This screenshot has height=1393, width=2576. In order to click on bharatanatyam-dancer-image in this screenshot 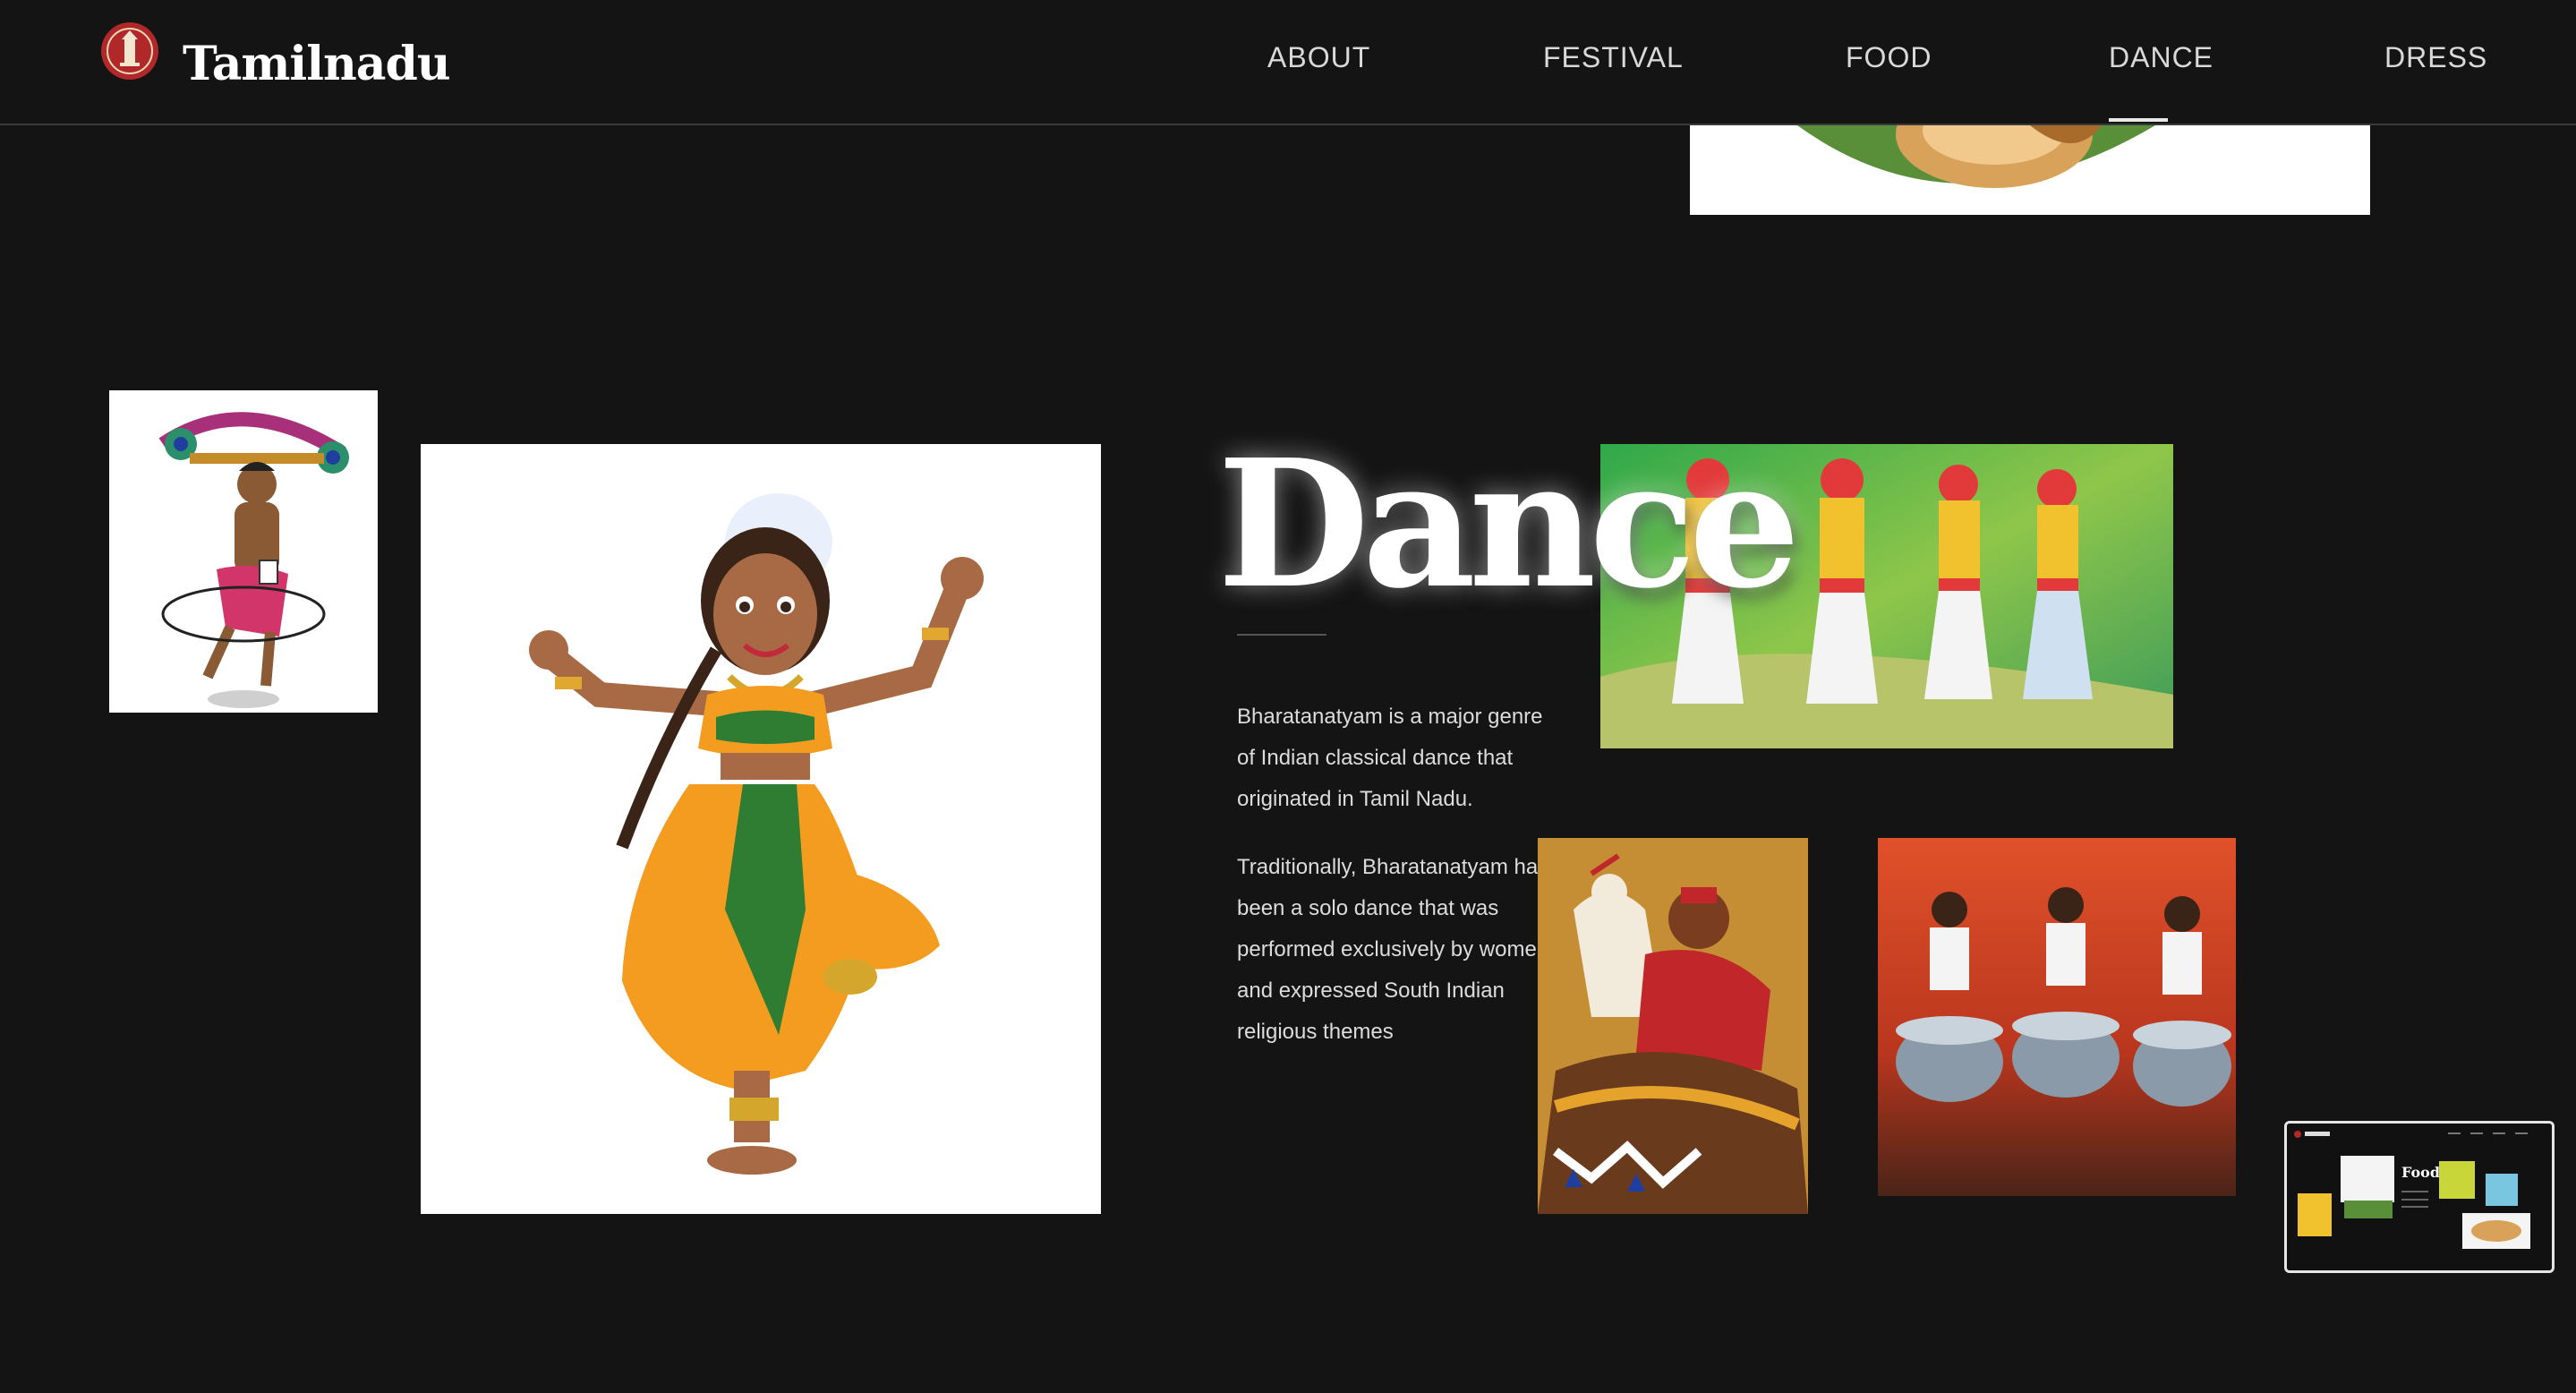, I will do `click(761, 829)`.